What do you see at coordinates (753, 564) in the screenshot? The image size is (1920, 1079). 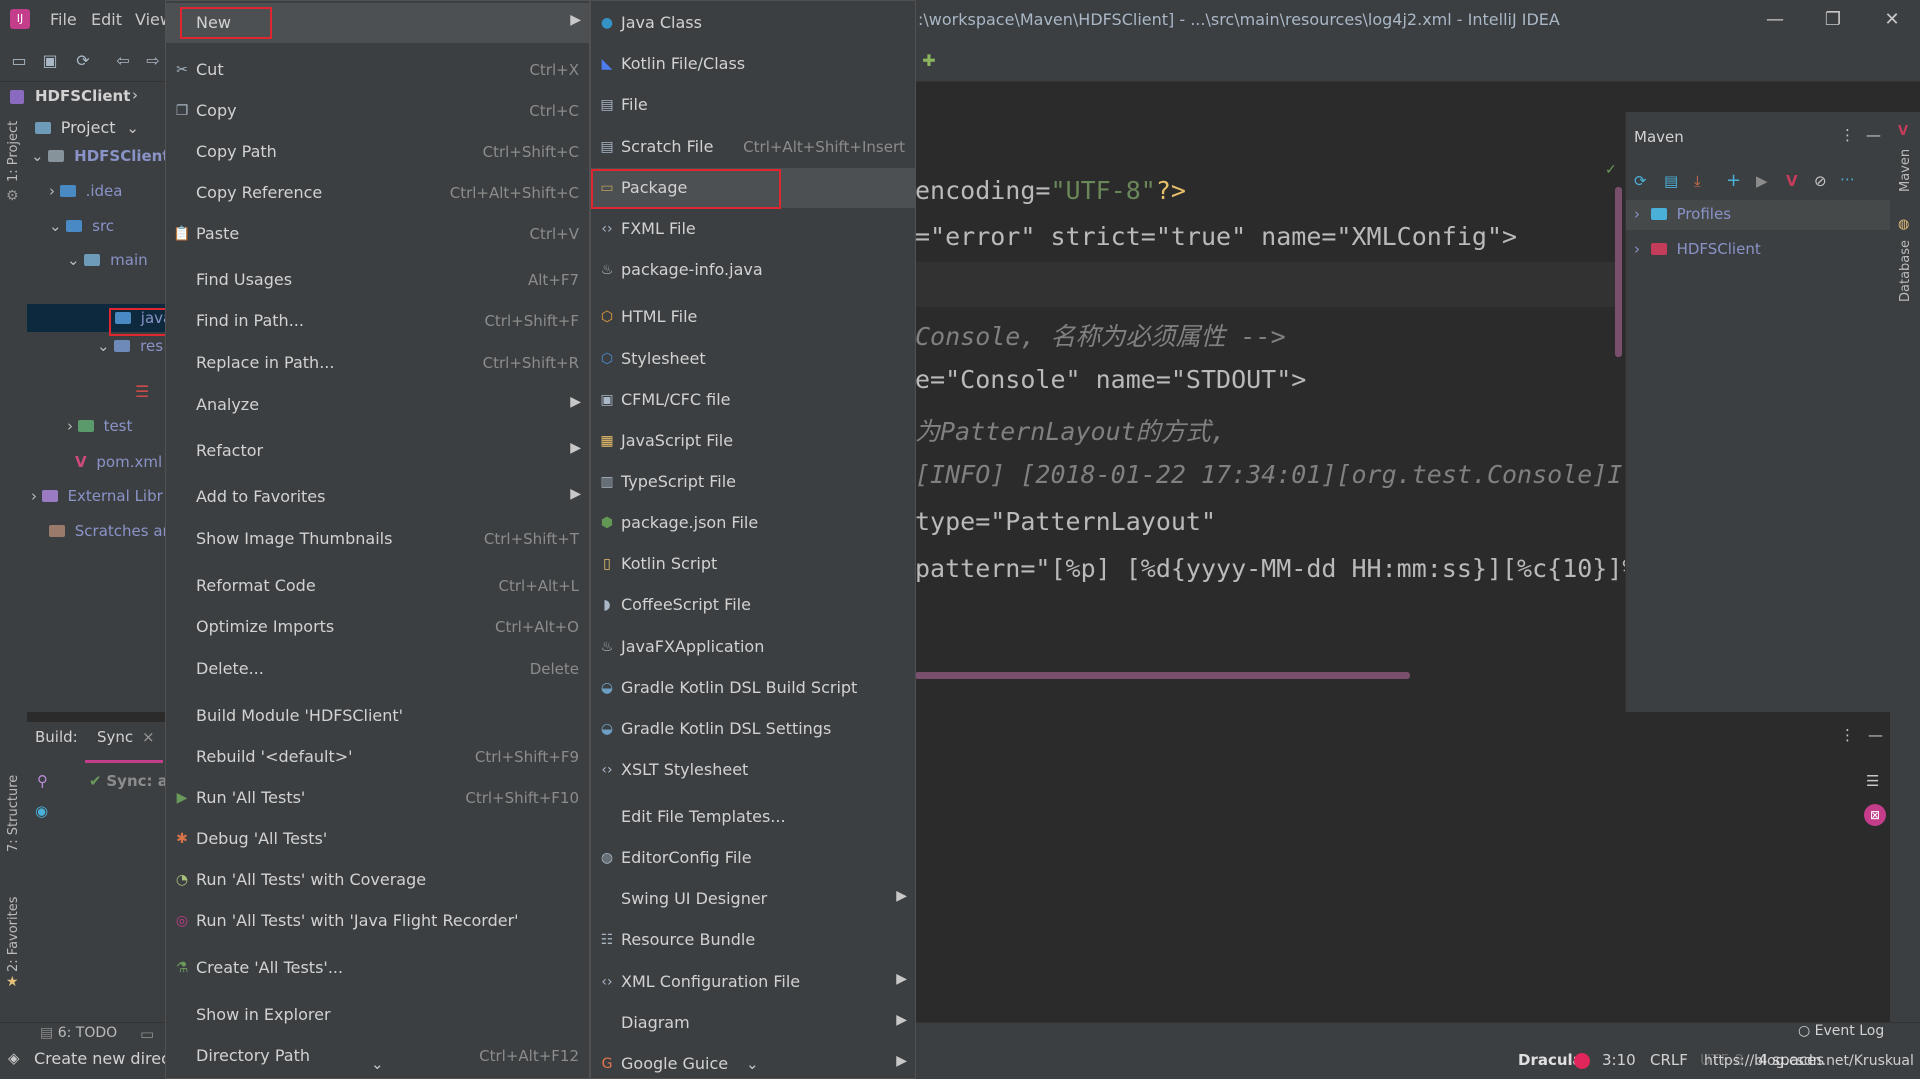 I see `new-item-kotlin-script: ▯ Kotlin Script` at bounding box center [753, 564].